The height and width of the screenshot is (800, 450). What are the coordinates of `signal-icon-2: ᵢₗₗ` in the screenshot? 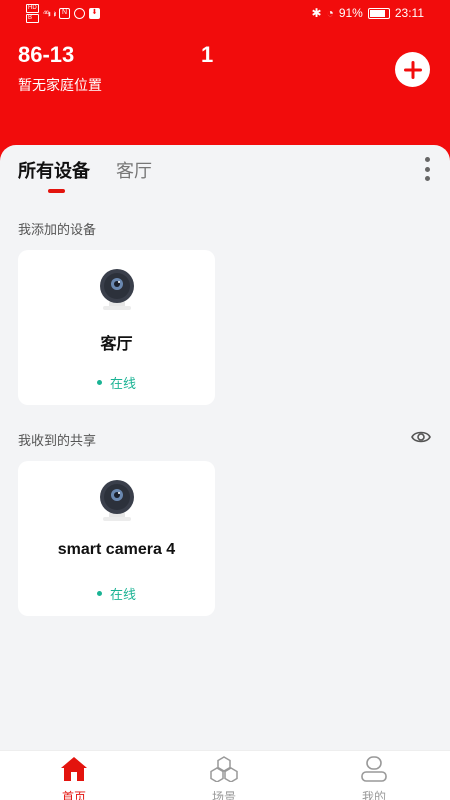 It's located at (55, 13).